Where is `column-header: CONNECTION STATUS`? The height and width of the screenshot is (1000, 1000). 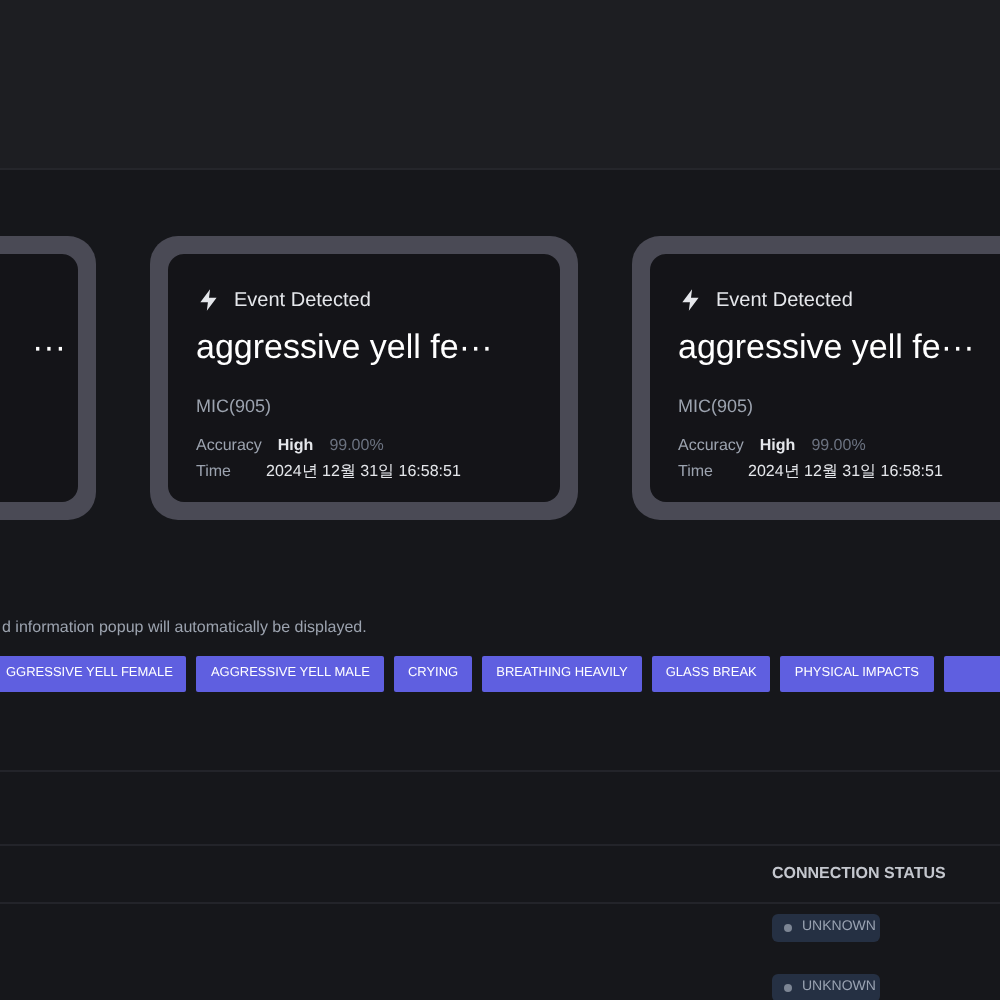
column-header: CONNECTION STATUS is located at coordinates (859, 874).